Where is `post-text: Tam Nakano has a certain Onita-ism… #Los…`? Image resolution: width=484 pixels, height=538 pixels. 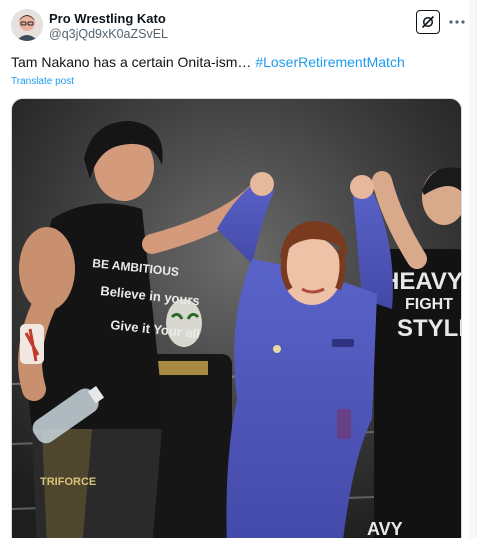 post-text: Tam Nakano has a certain Onita-ism… #Los… is located at coordinates (208, 62).